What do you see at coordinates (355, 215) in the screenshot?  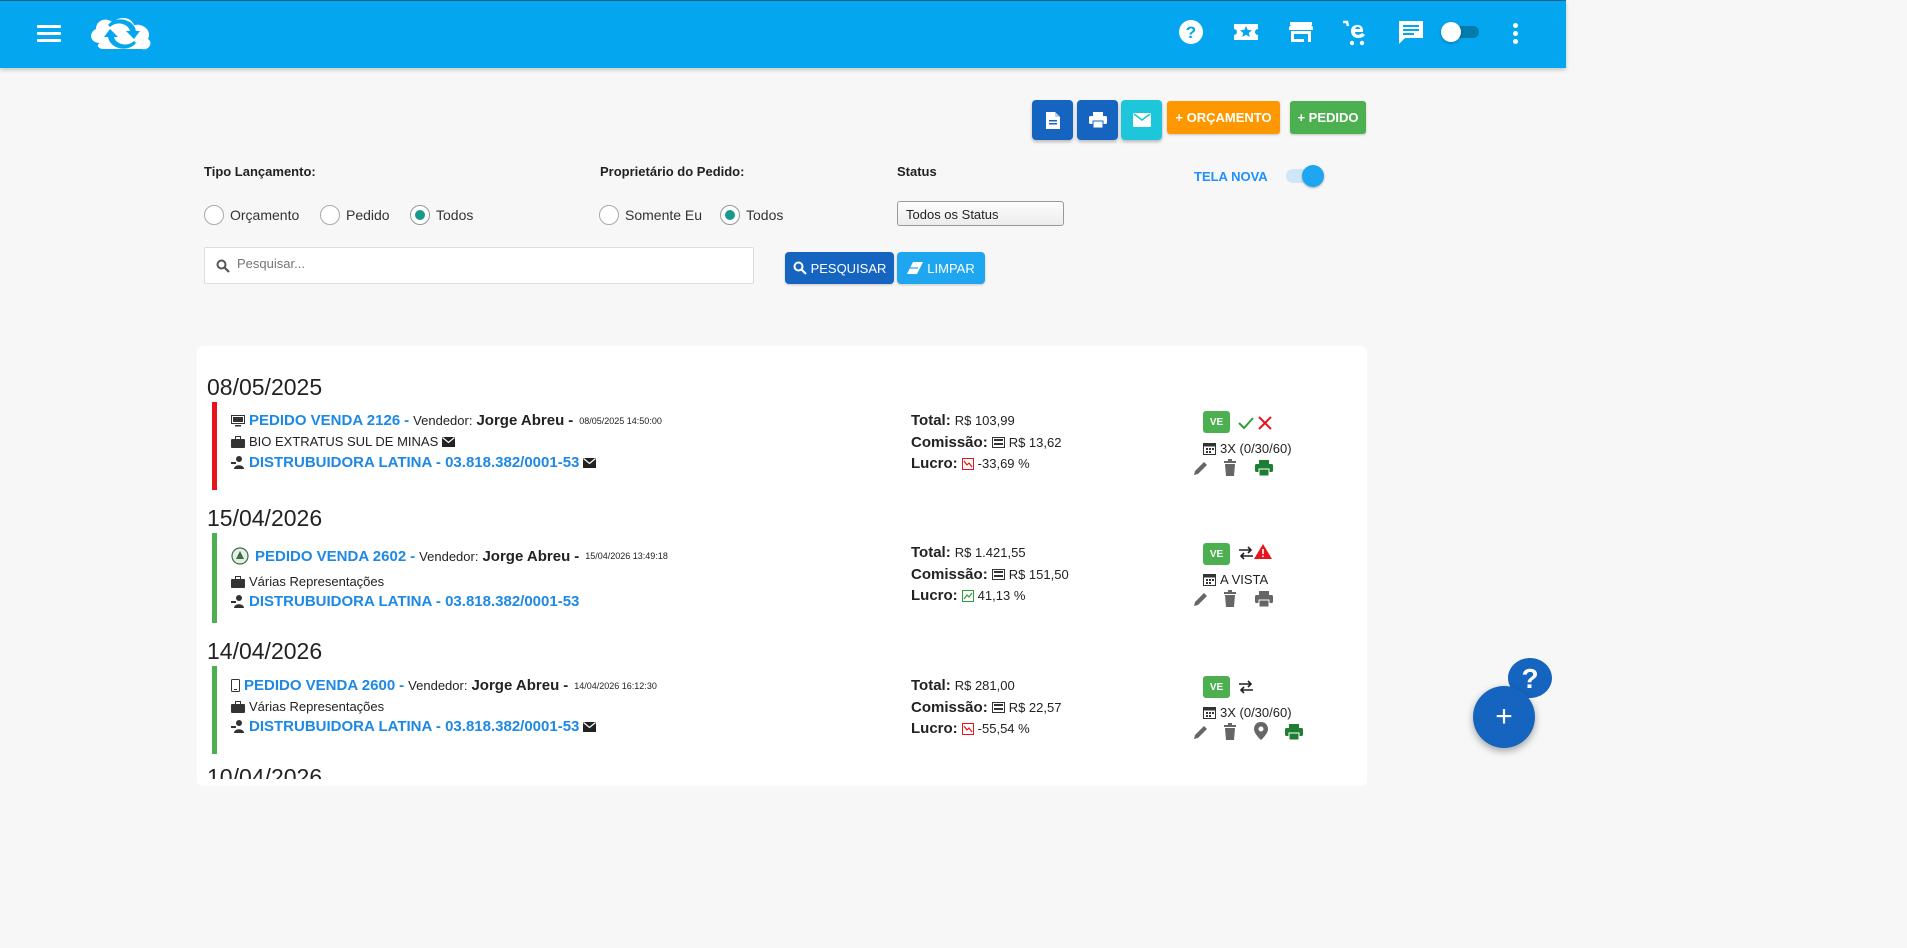 I see `radio-pedido: Pedido` at bounding box center [355, 215].